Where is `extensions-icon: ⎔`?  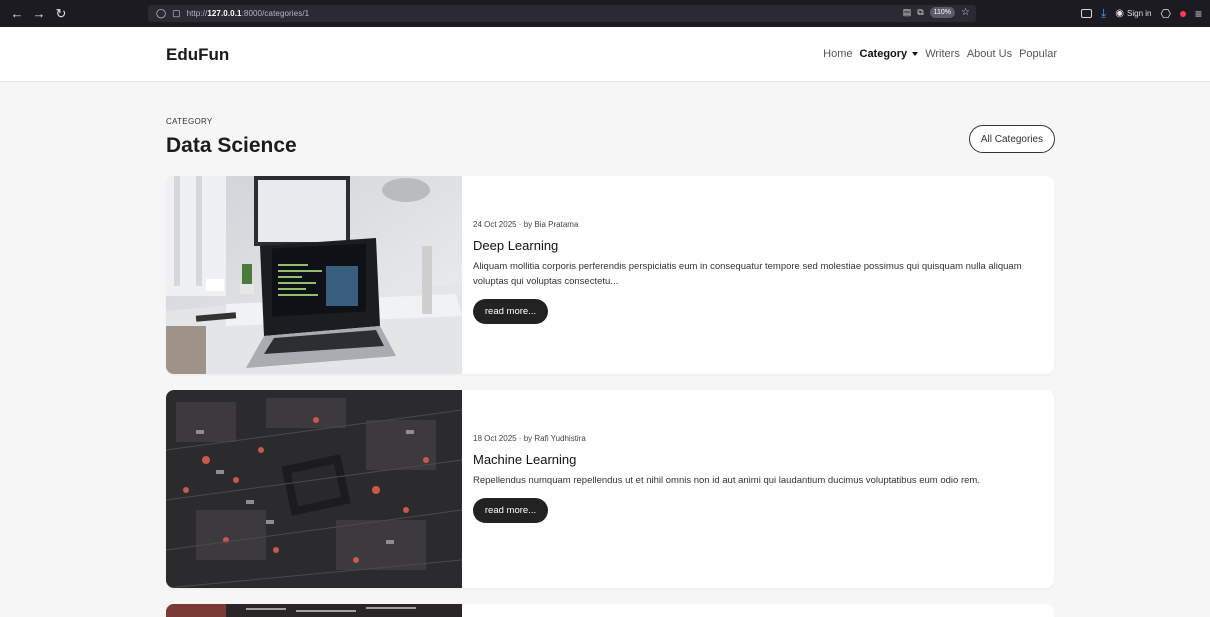
extensions-icon: ⎔ is located at coordinates (1166, 14).